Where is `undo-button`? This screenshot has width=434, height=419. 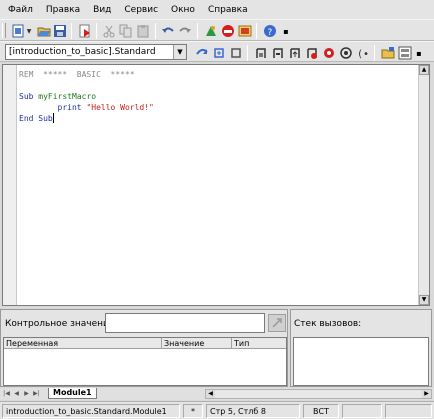 undo-button is located at coordinates (168, 31).